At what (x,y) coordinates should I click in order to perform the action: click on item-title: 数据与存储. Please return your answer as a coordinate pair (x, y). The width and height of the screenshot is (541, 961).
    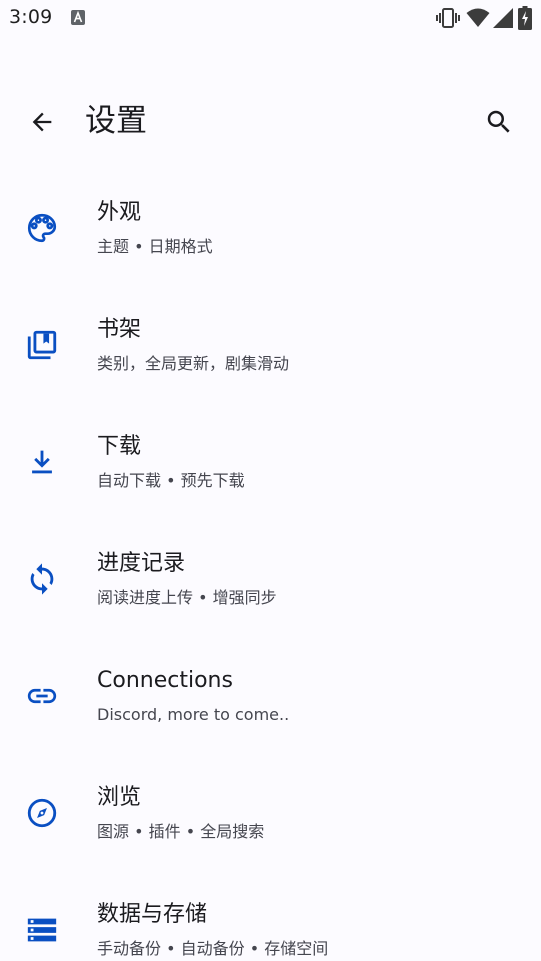
    Looking at the image, I should click on (152, 914).